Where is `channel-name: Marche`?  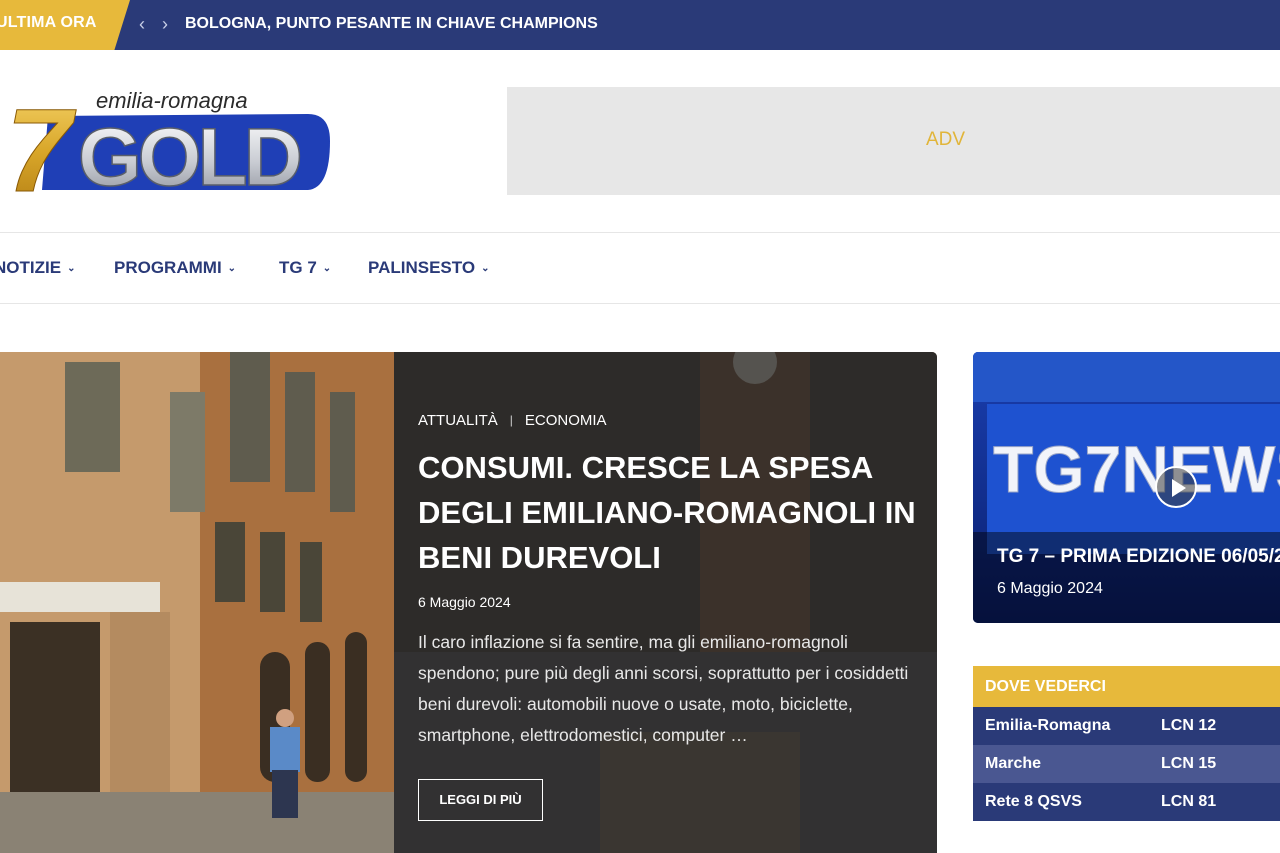
channel-name: Marche is located at coordinates (1013, 763).